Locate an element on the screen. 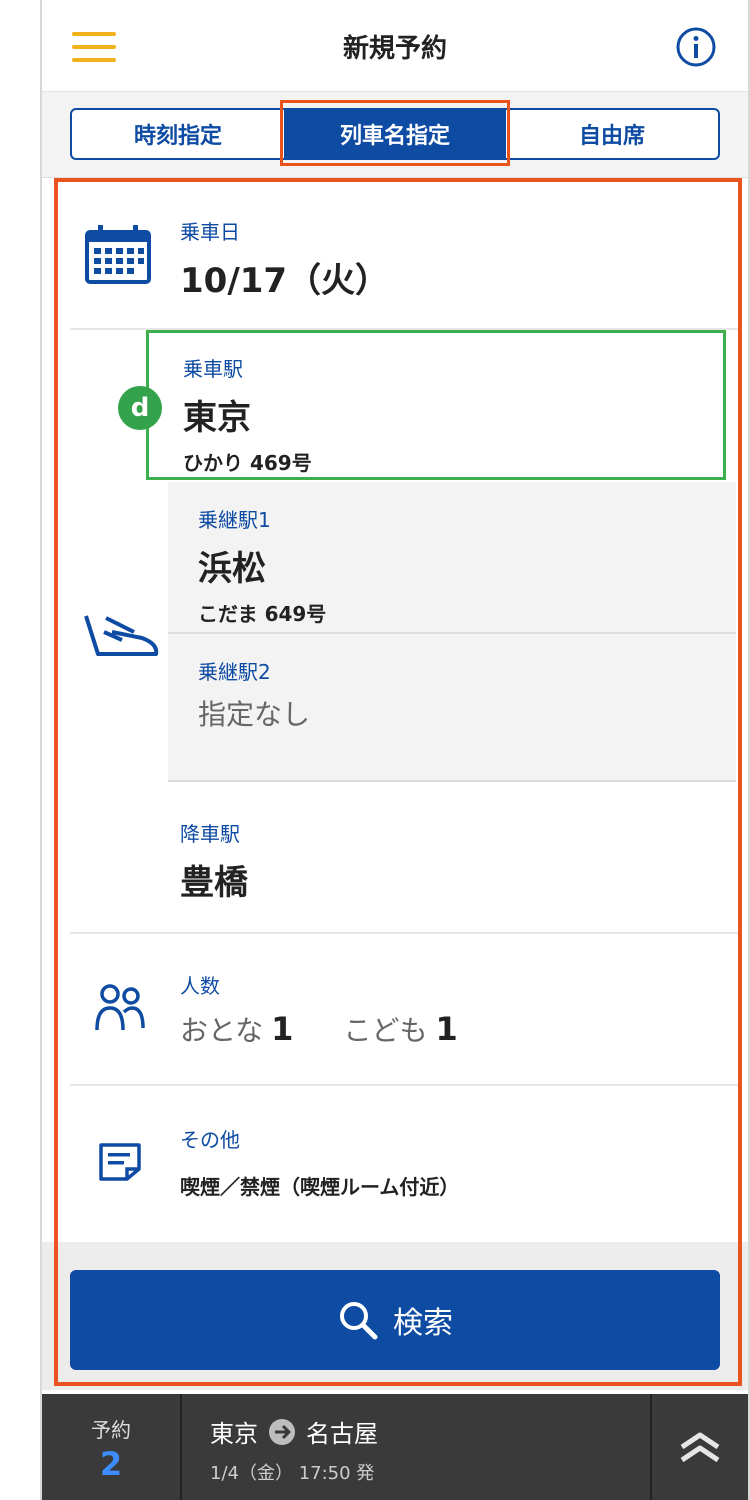 This screenshot has height=1500, width=750. transfer1-station: 浜松 is located at coordinates (232, 569).